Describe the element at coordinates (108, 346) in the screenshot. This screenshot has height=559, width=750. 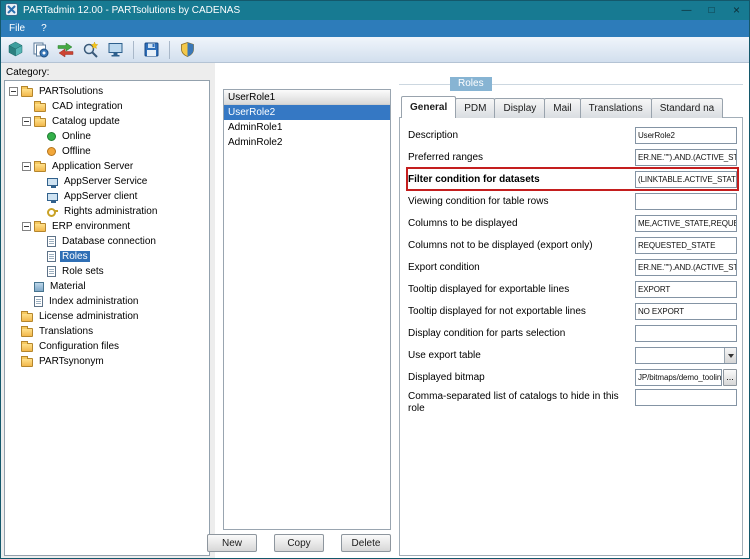
I see `tree-item-configuration-files: Configuration files` at that location.